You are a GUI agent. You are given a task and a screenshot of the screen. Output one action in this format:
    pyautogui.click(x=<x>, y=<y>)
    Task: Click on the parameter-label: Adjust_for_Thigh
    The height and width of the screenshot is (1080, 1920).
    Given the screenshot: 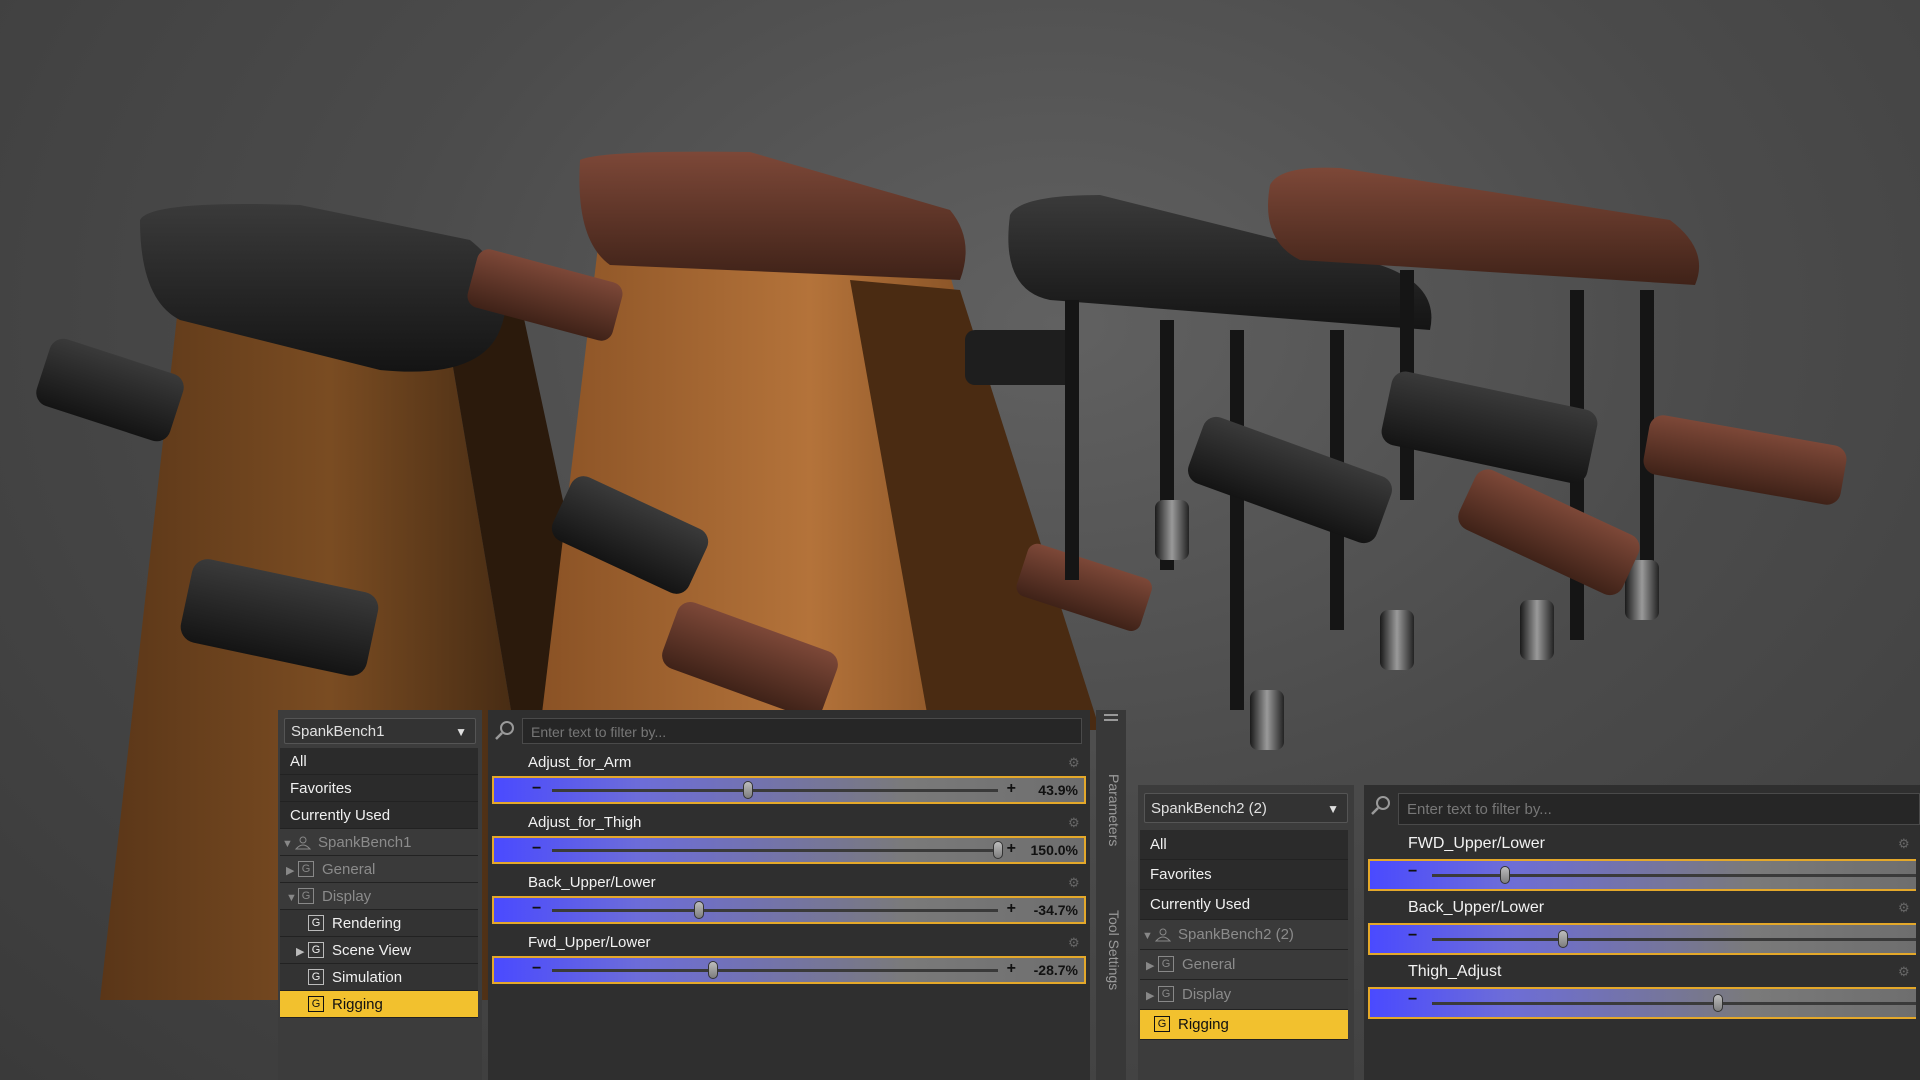 What is the action you would take?
    pyautogui.click(x=585, y=822)
    